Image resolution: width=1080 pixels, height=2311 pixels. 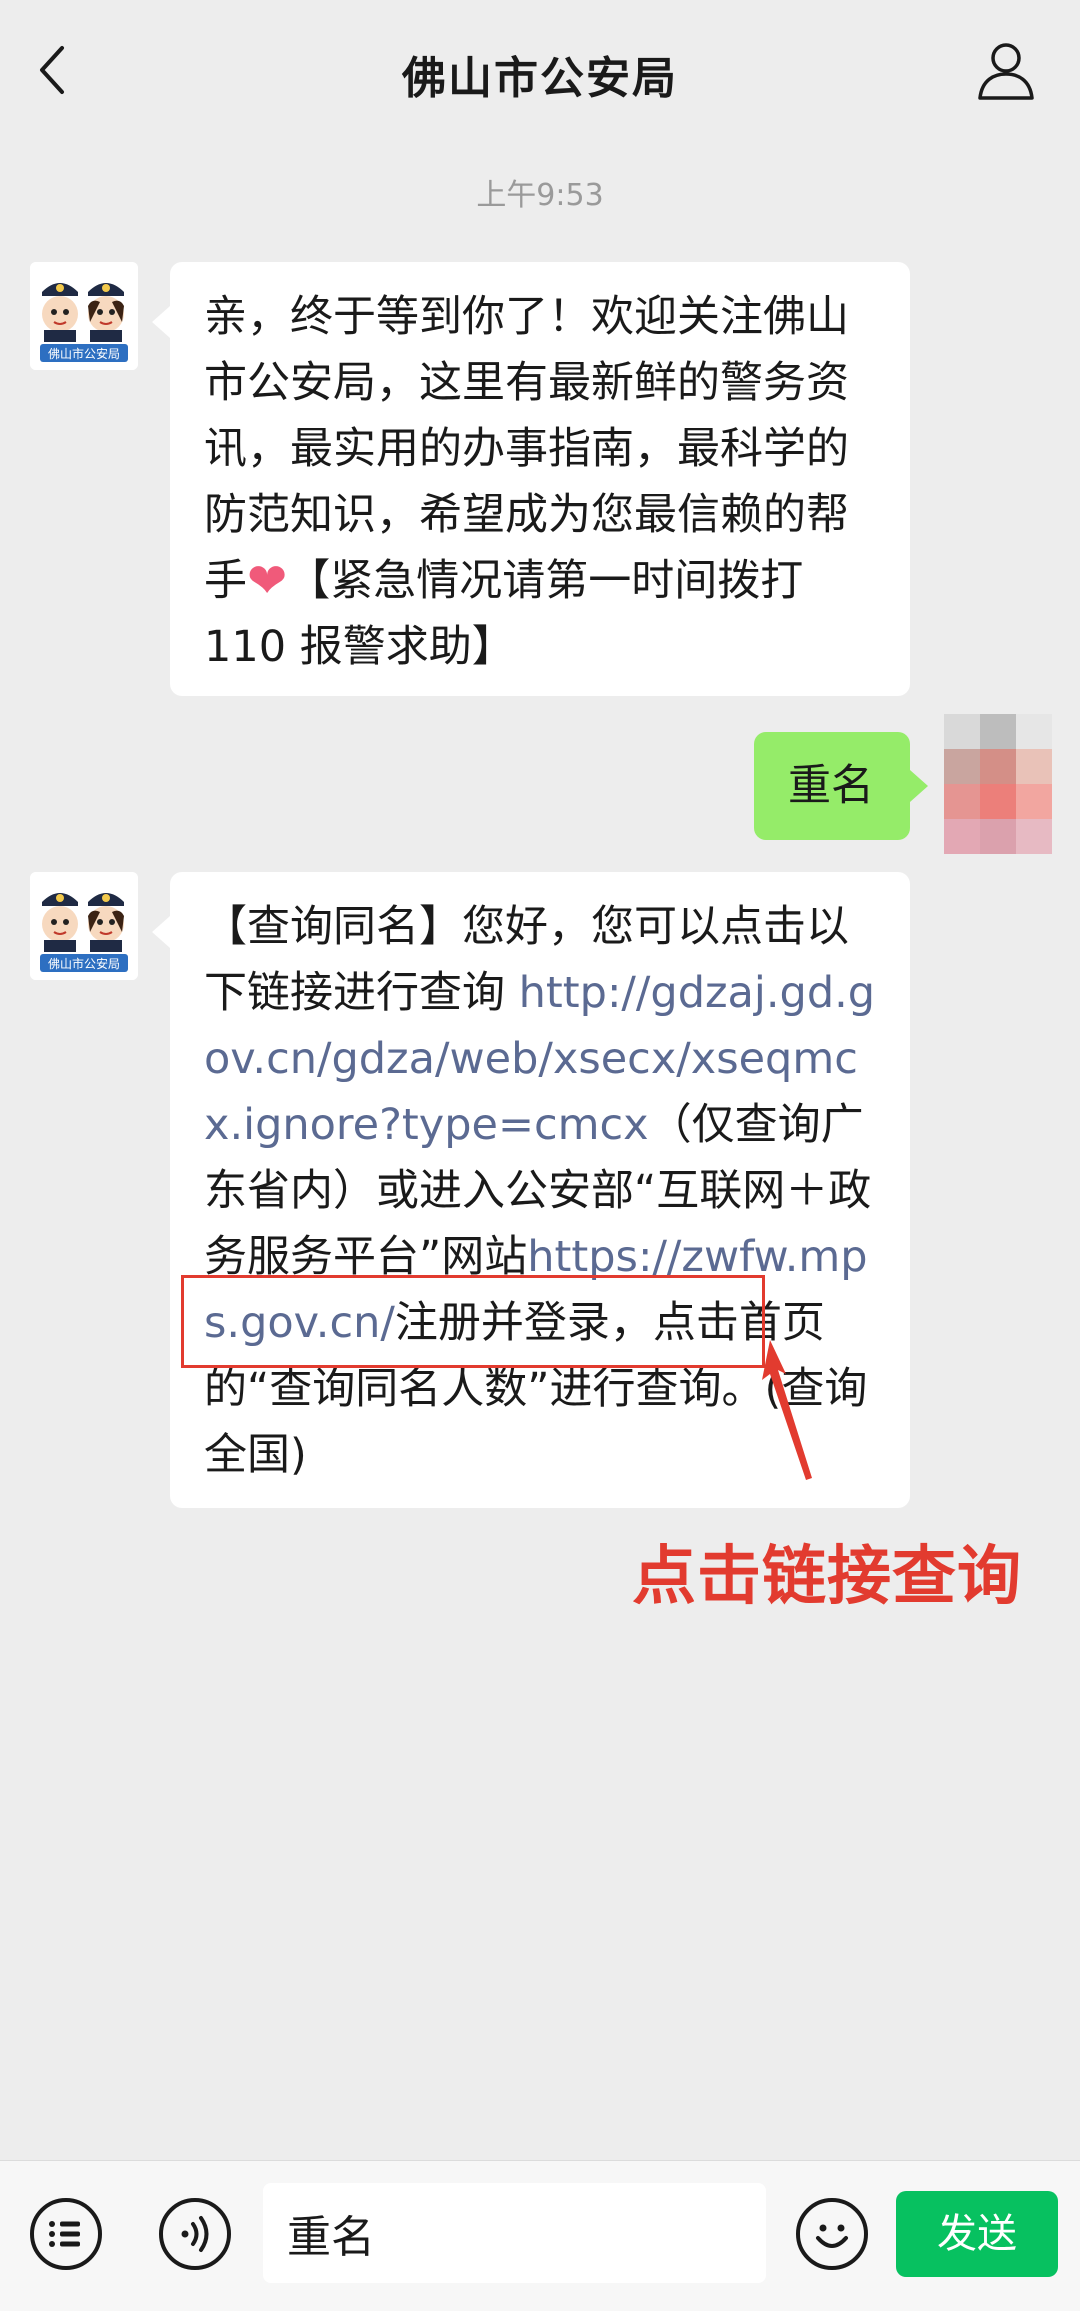 What do you see at coordinates (831, 786) in the screenshot?
I see `message-text: 重名` at bounding box center [831, 786].